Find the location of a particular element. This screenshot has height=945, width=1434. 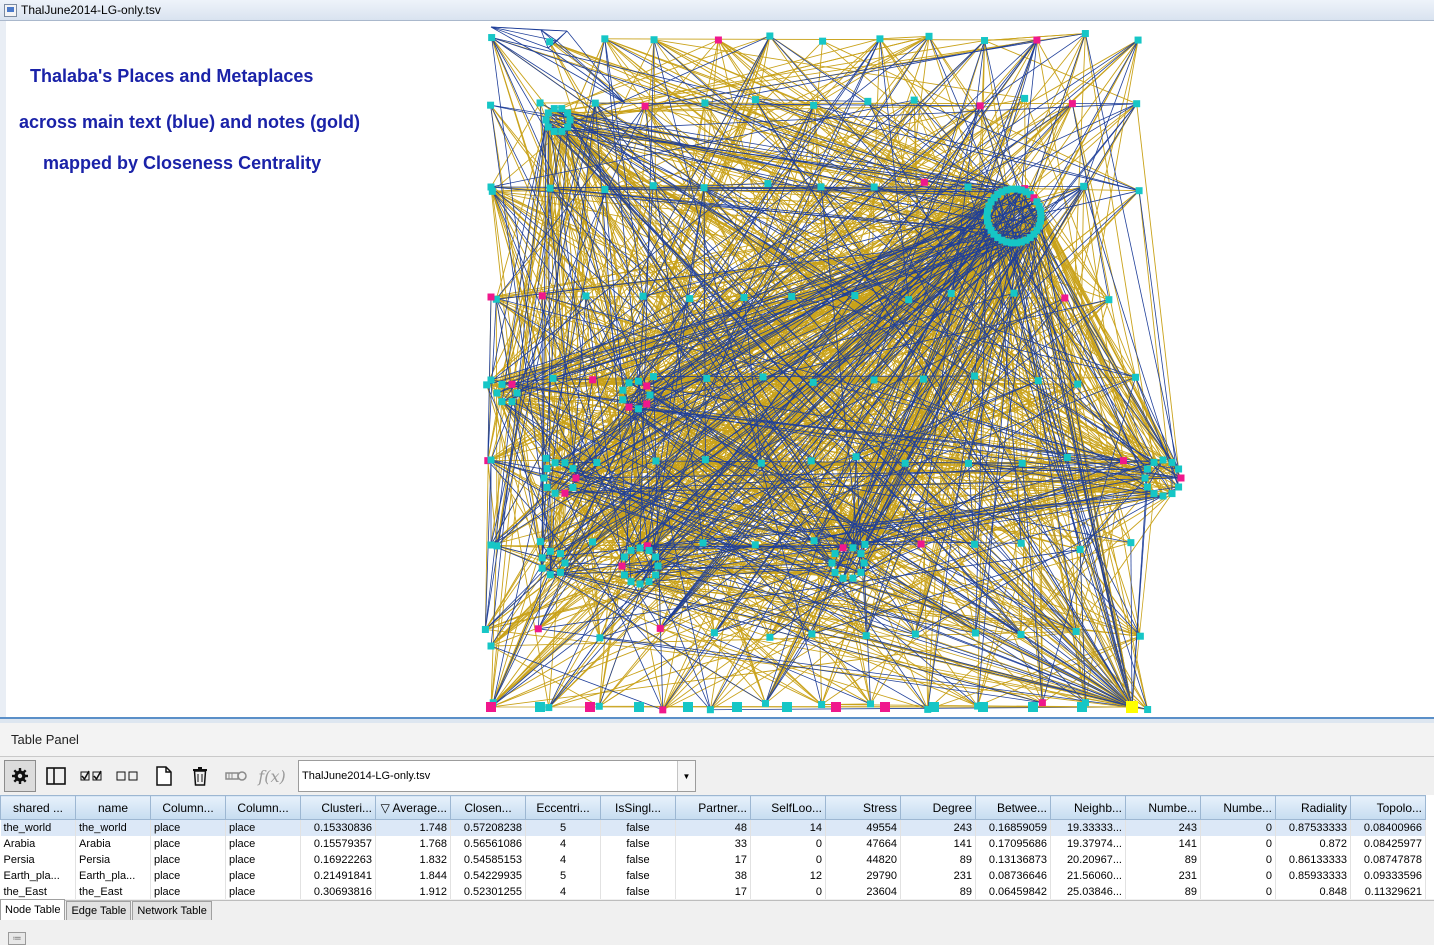

table-cell: false is located at coordinates (638, 859).